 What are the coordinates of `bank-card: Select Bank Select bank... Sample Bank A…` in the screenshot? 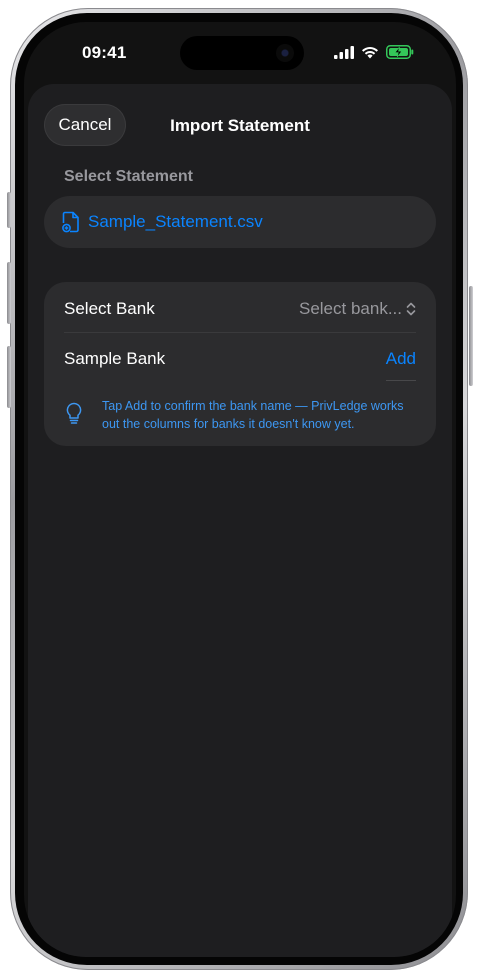 It's located at (240, 364).